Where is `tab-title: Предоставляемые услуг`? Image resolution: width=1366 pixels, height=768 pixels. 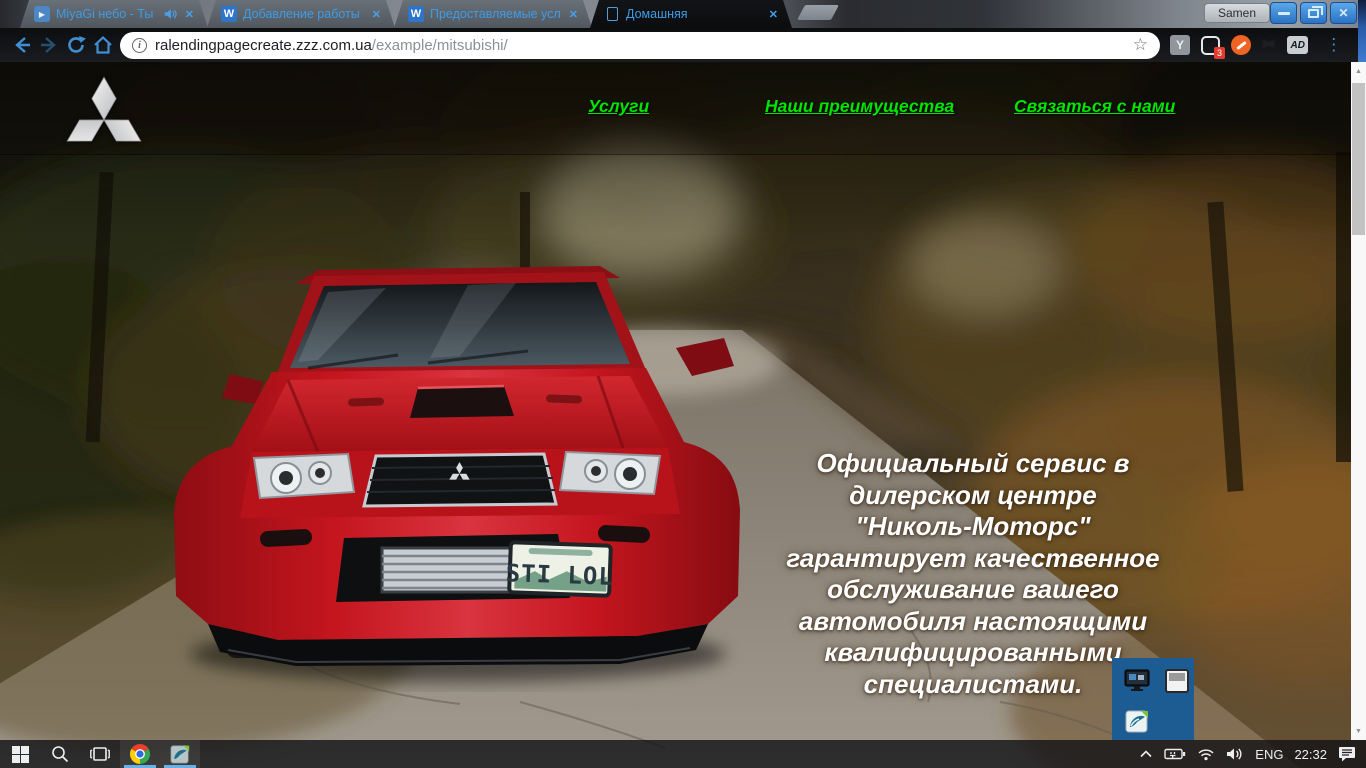 tab-title: Предоставляемые услуг is located at coordinates (495, 14).